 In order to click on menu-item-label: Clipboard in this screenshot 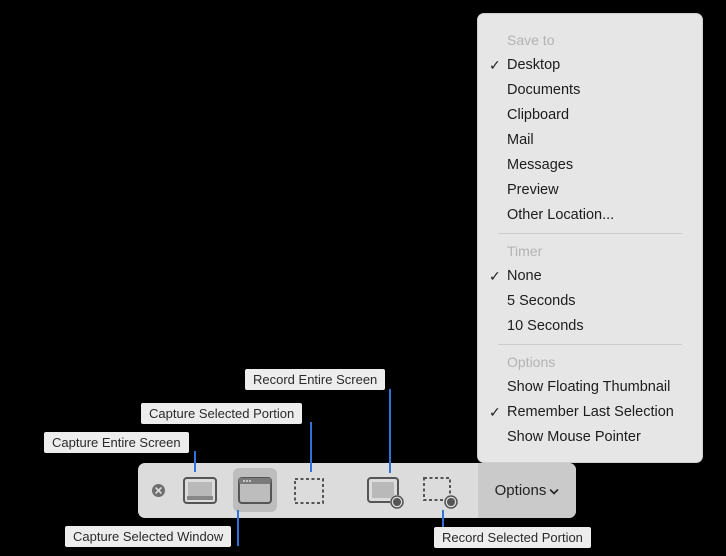, I will do `click(538, 115)`.